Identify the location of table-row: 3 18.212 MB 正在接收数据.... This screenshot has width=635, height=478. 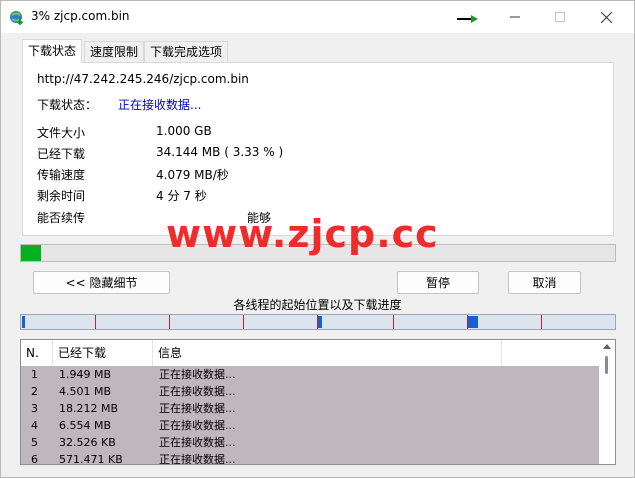
(310, 408).